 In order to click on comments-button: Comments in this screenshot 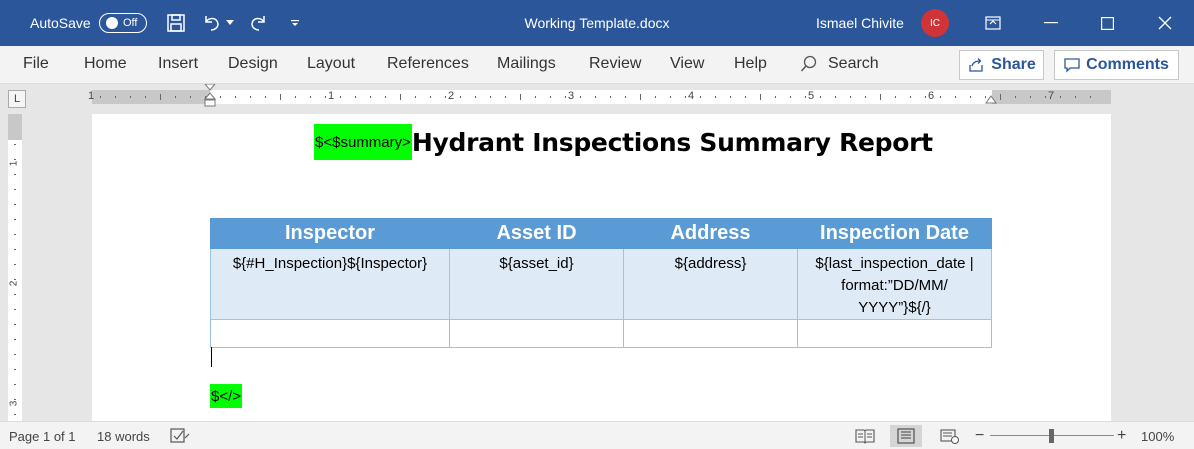, I will do `click(1116, 65)`.